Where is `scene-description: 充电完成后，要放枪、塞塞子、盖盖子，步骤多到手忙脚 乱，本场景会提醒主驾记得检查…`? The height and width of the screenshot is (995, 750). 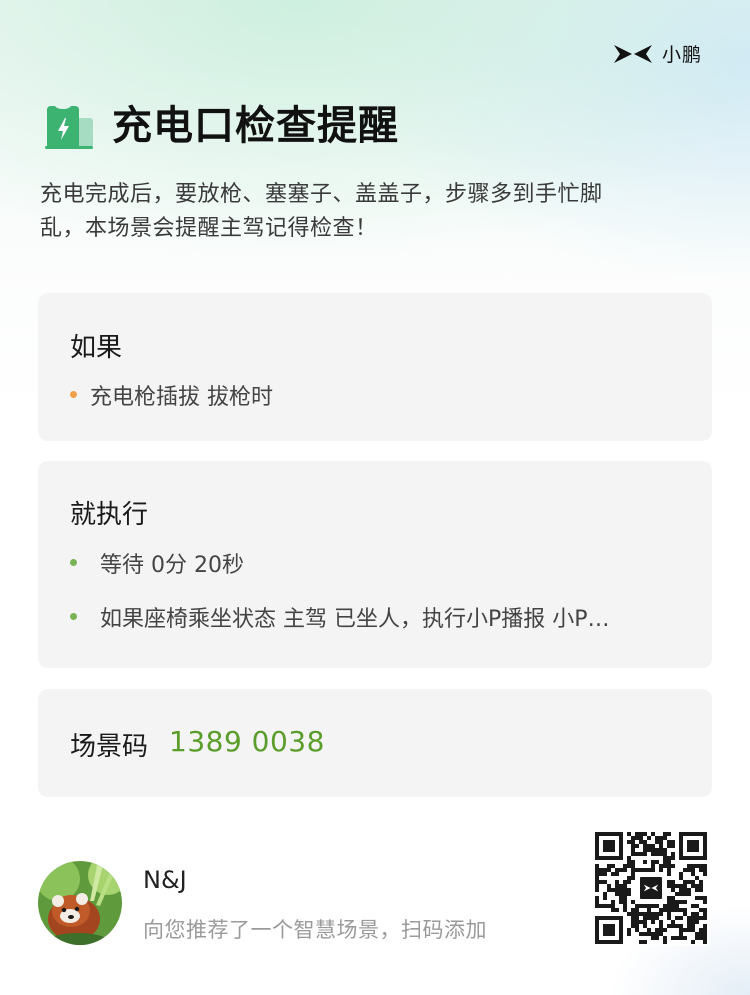 scene-description: 充电完成后，要放枪、塞塞子、盖盖子，步骤多到手忙脚 乱，本场景会提醒主驾记得检查… is located at coordinates (375, 212).